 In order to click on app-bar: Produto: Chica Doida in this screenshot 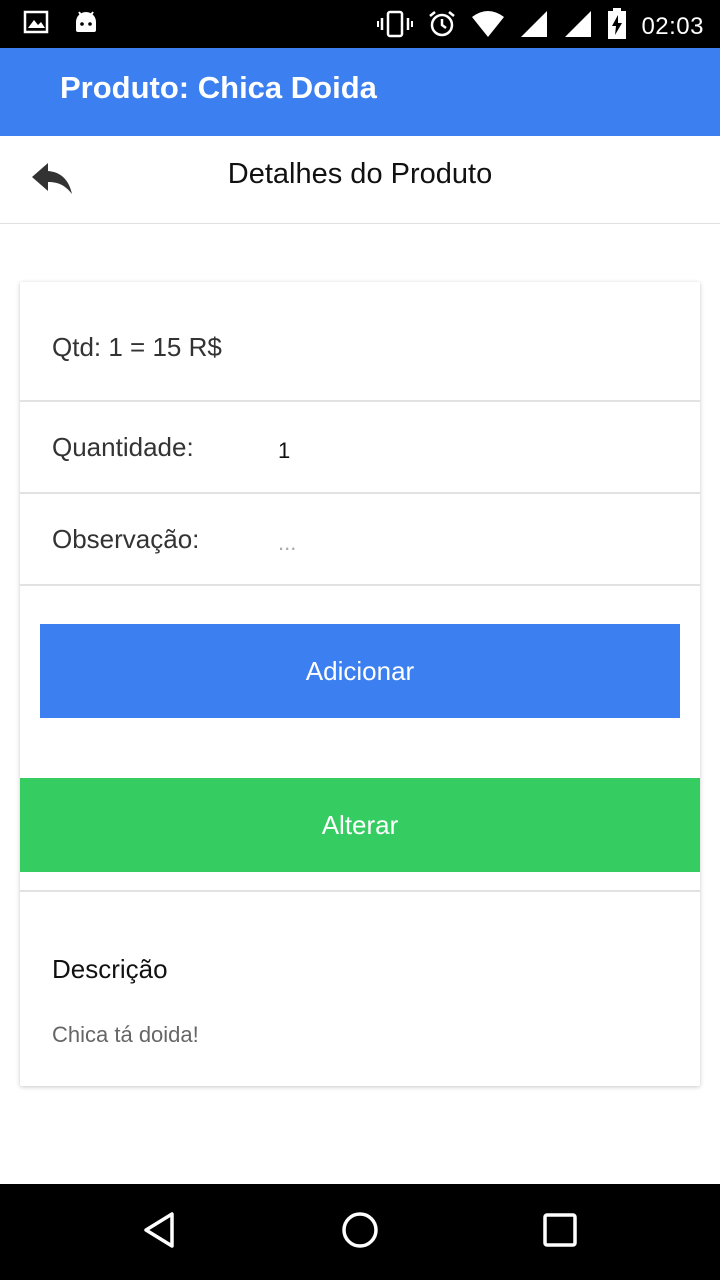, I will do `click(360, 92)`.